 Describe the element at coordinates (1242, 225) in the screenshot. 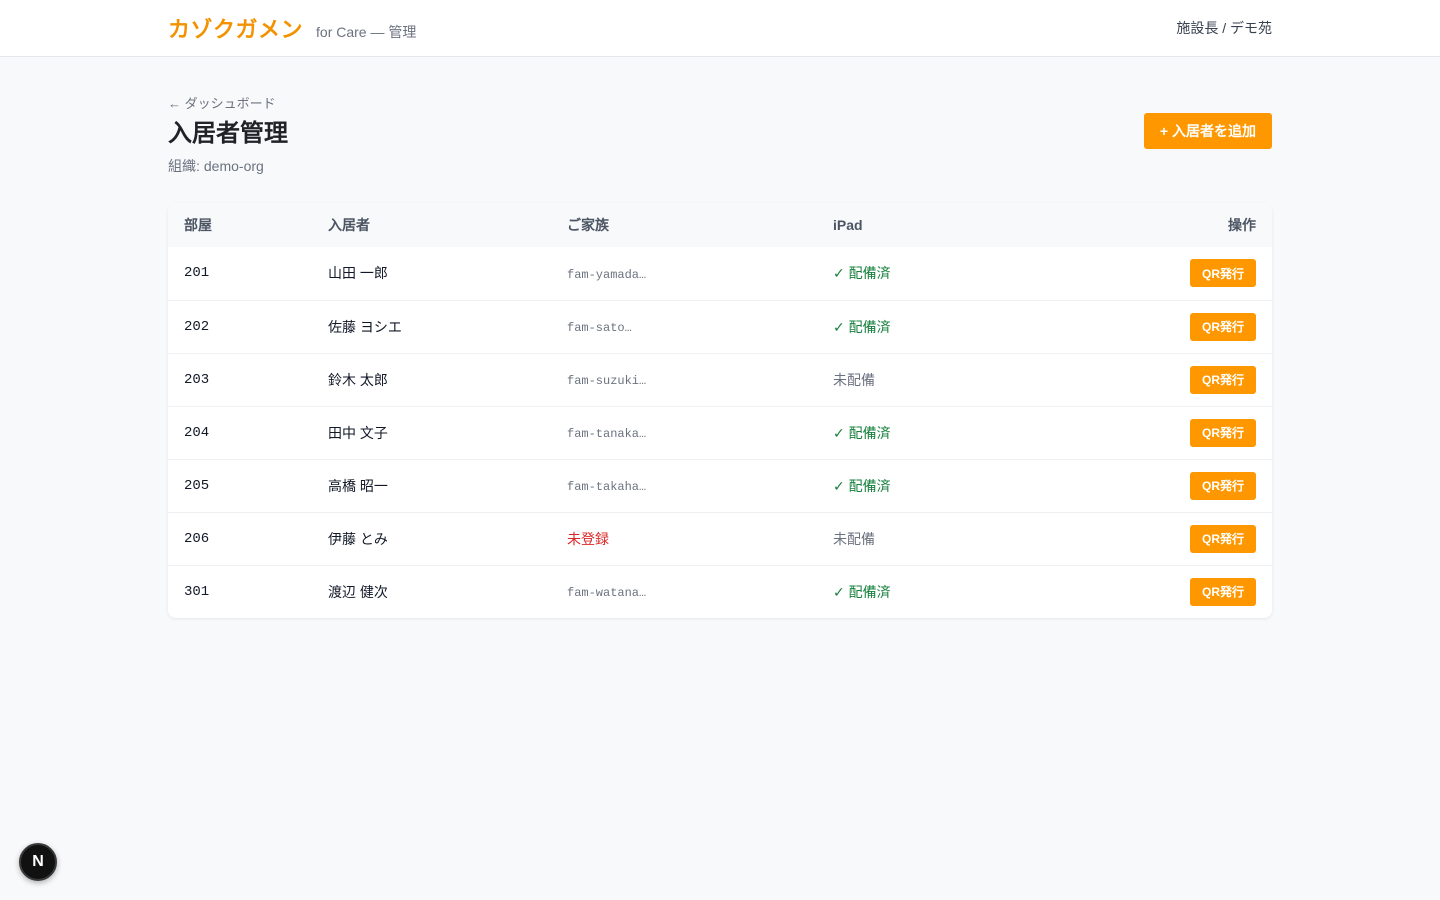

I see `column-header-actions: 操作` at that location.